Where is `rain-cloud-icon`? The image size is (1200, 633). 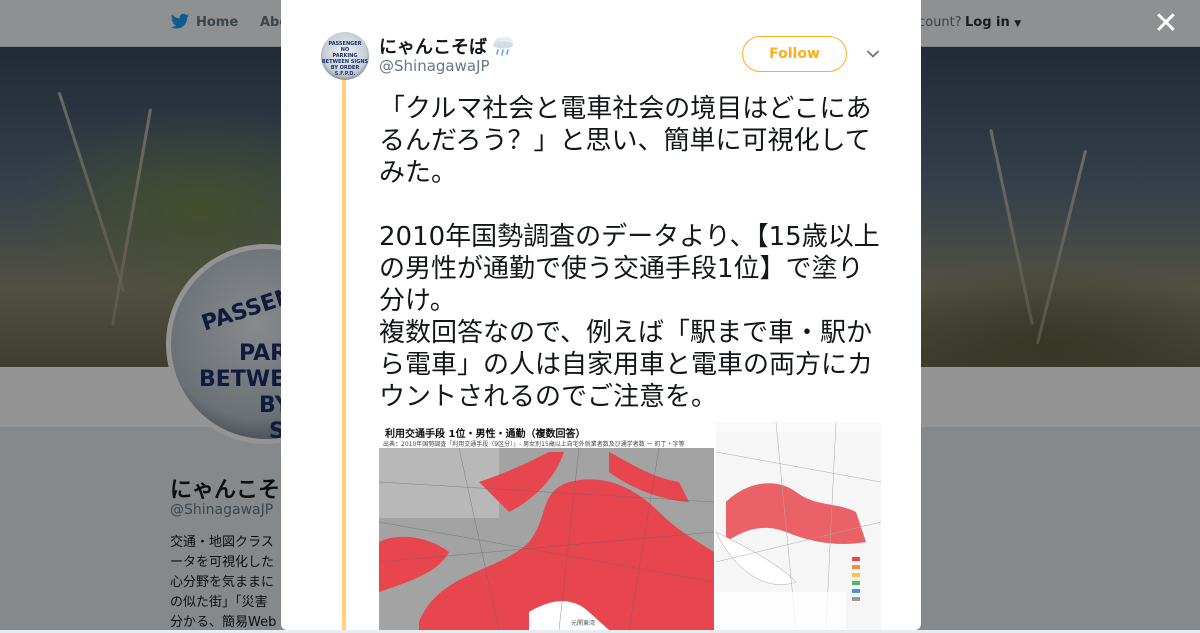 rain-cloud-icon is located at coordinates (503, 46).